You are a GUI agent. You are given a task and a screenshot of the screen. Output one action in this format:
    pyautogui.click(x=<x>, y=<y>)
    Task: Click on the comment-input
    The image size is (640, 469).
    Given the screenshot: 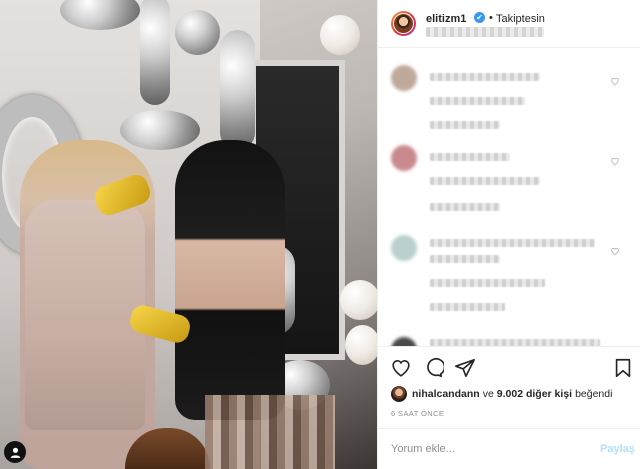 What is the action you would take?
    pyautogui.click(x=486, y=449)
    